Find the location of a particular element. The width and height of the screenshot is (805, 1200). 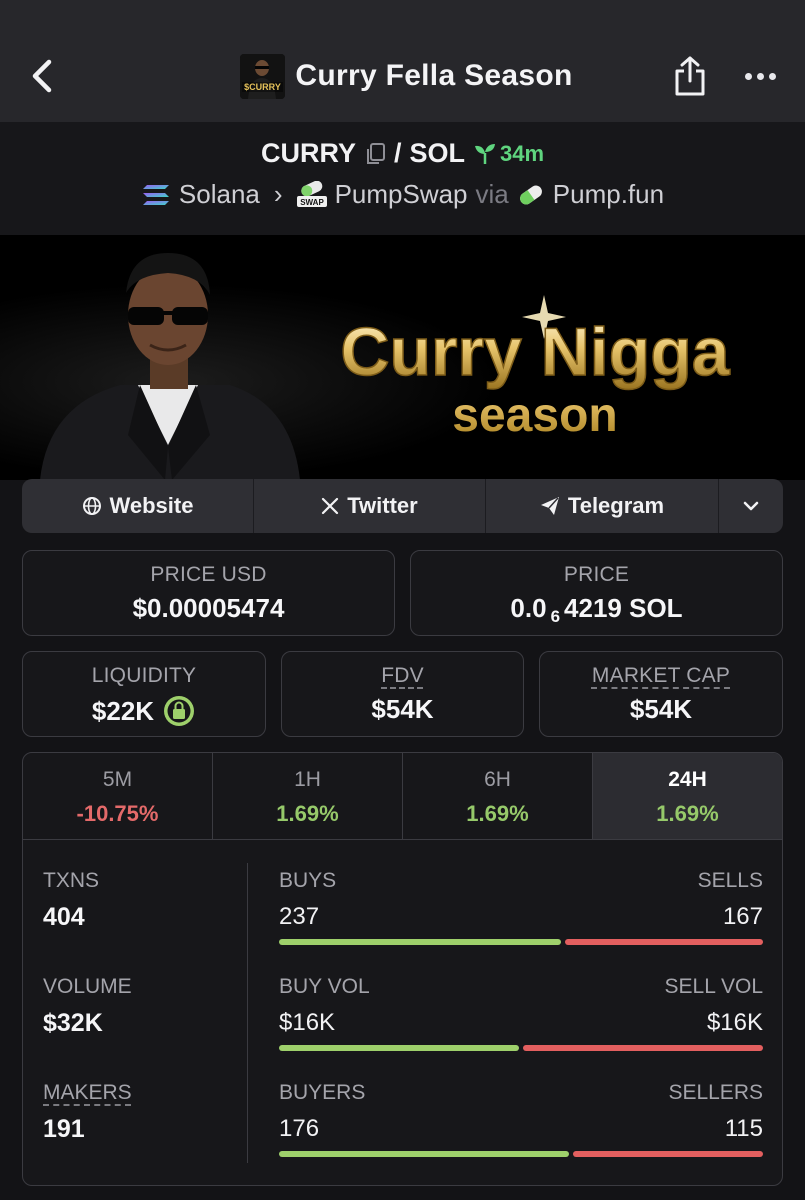

tab-24h: 24H 1.69% is located at coordinates (687, 796).